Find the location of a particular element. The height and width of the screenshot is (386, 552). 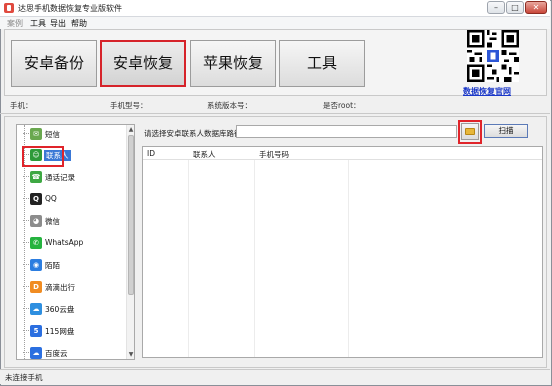

close-button: ✕ is located at coordinates (536, 7).